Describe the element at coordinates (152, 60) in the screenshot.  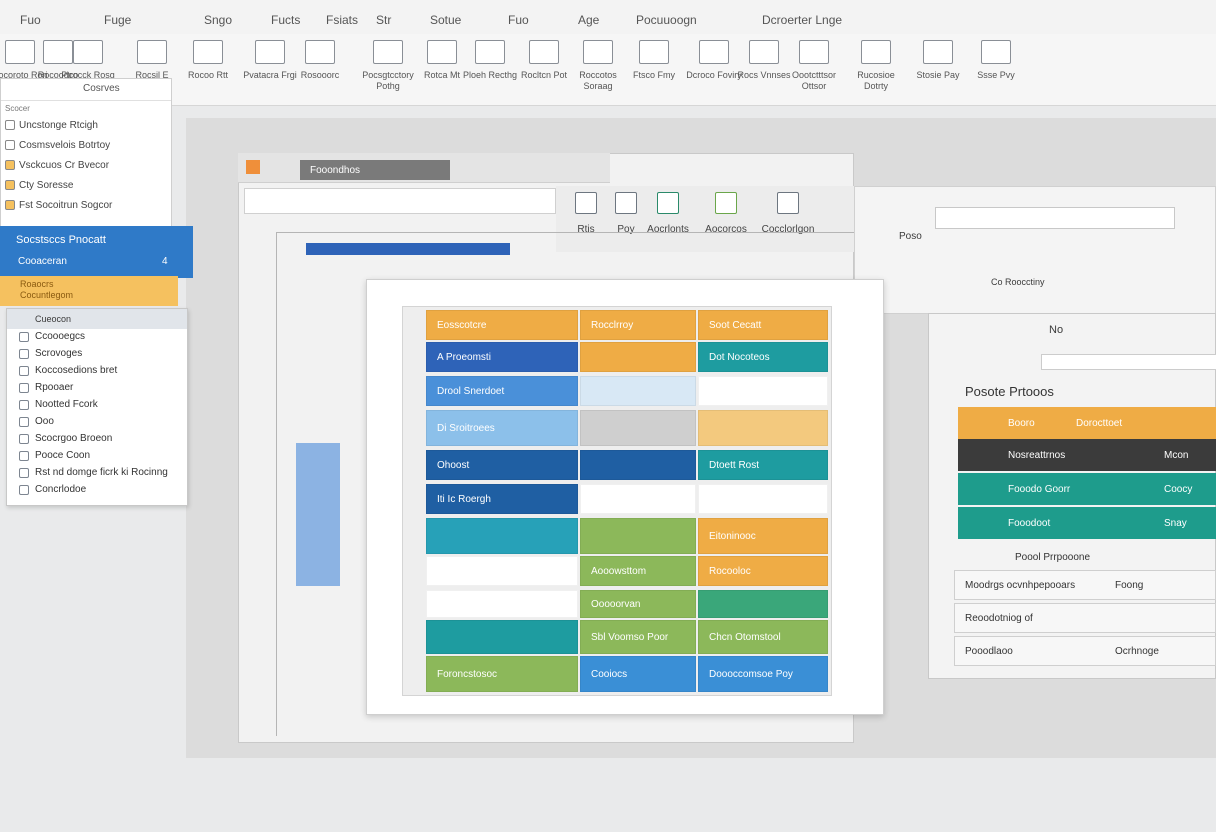
I see `ribbon-button: Rocsil E` at that location.